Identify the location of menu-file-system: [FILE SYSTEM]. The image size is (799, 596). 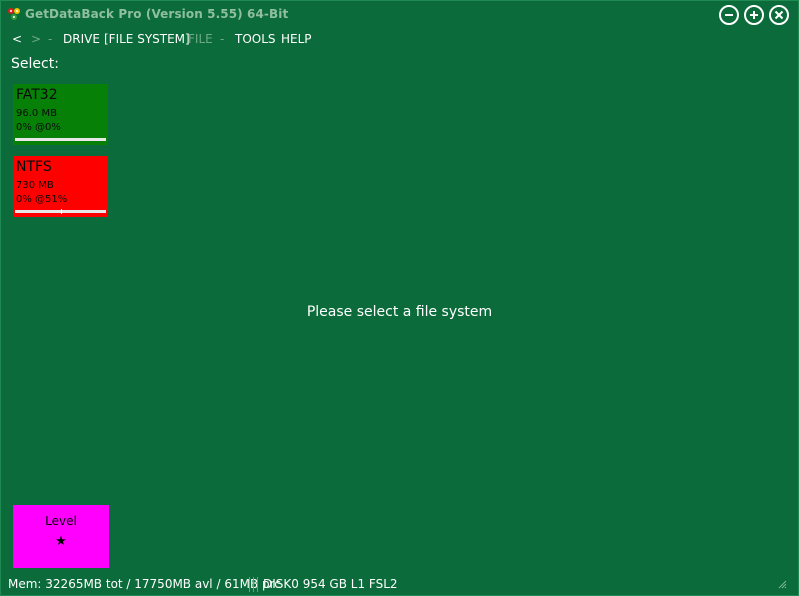
(147, 39).